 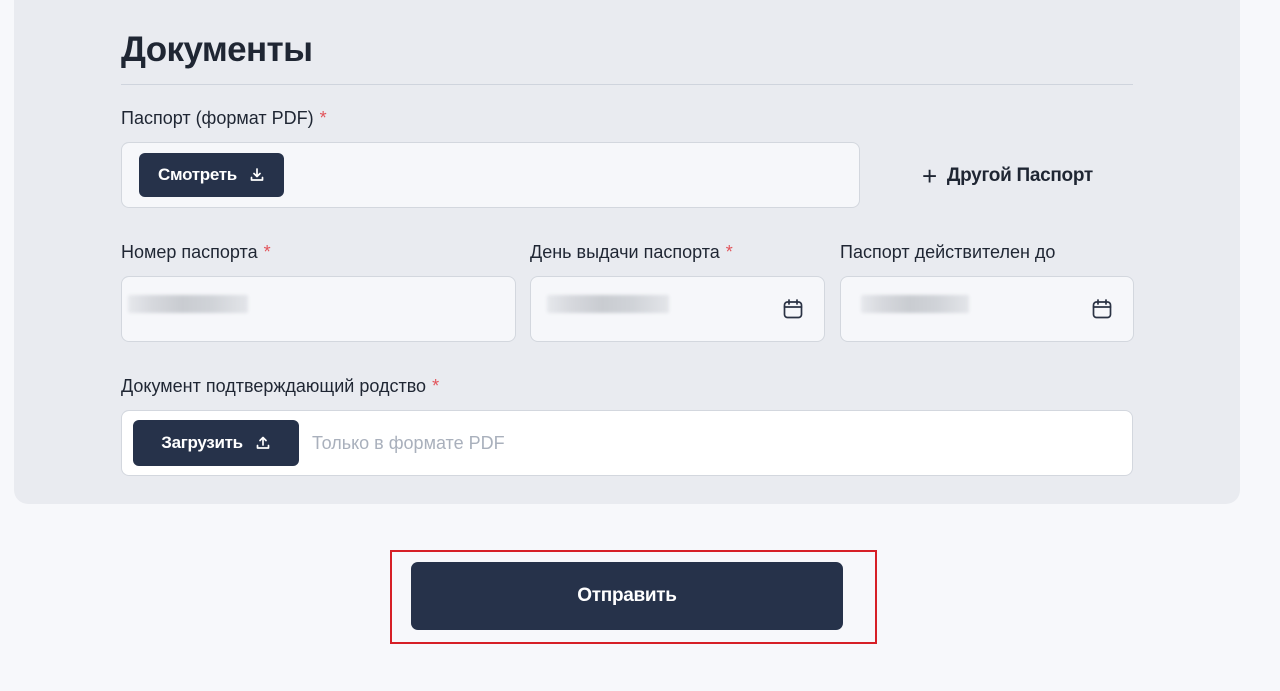 What do you see at coordinates (217, 49) in the screenshot?
I see `section-title: Документы` at bounding box center [217, 49].